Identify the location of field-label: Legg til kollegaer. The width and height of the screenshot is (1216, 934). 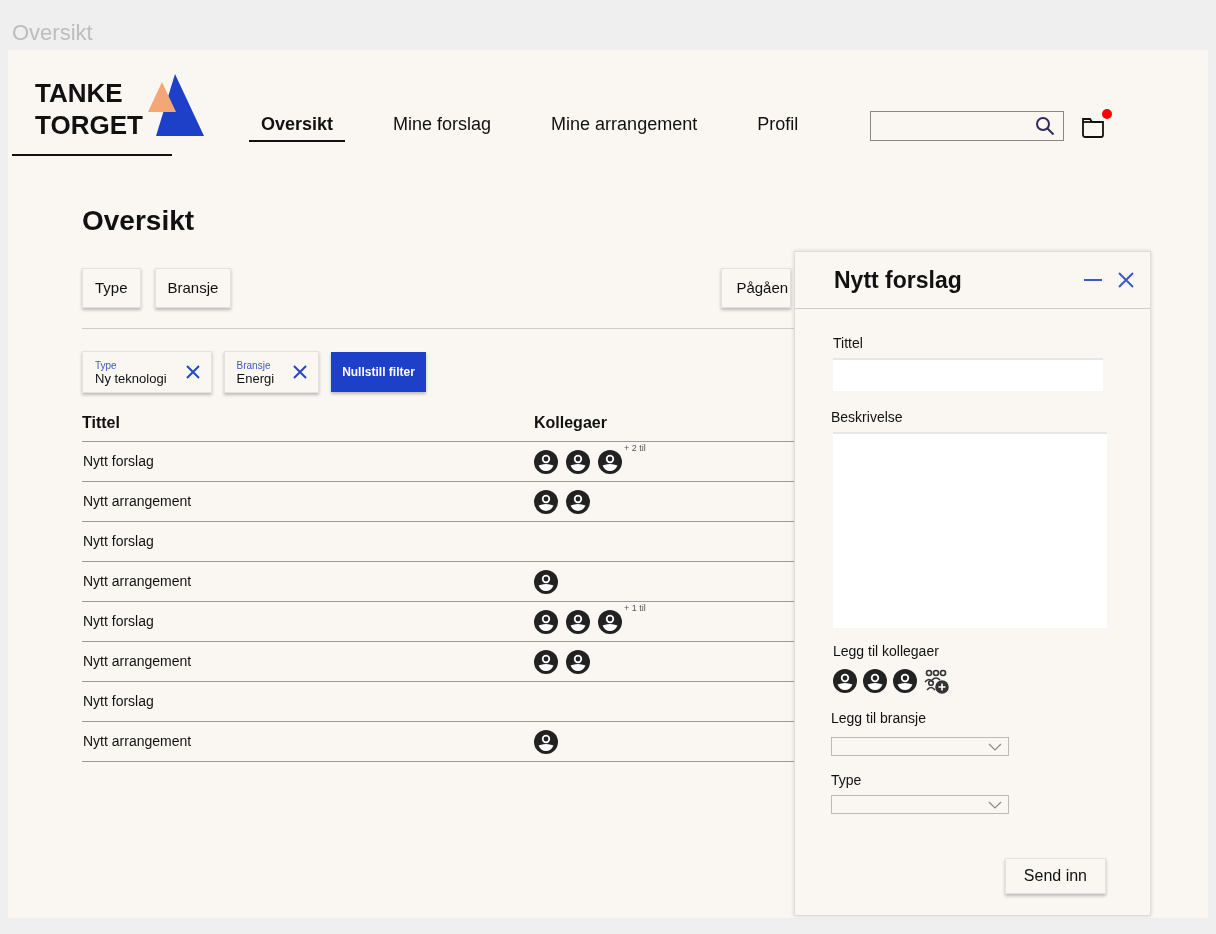
(886, 651).